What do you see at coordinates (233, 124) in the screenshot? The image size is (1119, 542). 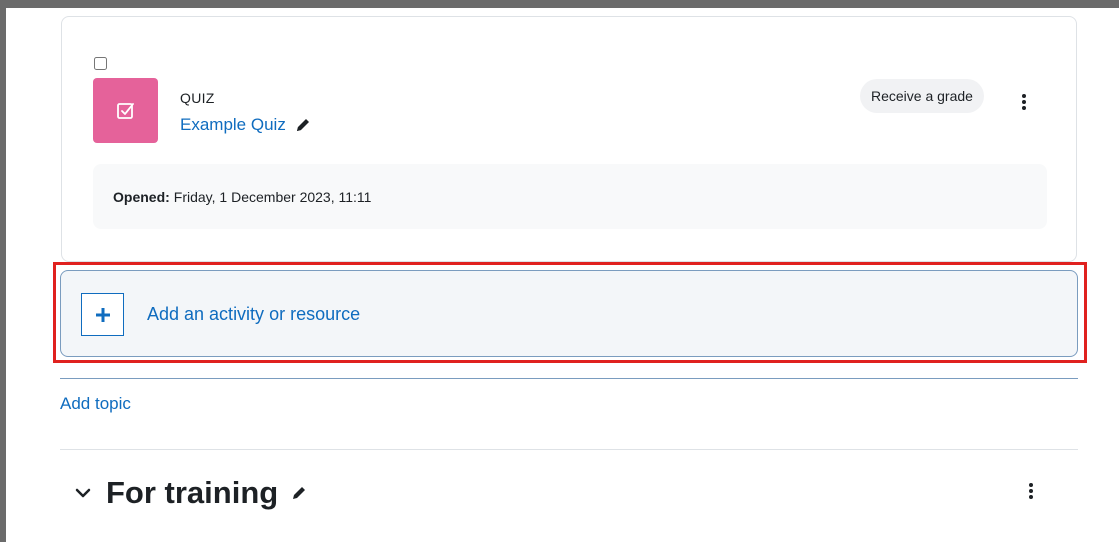 I see `activity-name: Example Quiz` at bounding box center [233, 124].